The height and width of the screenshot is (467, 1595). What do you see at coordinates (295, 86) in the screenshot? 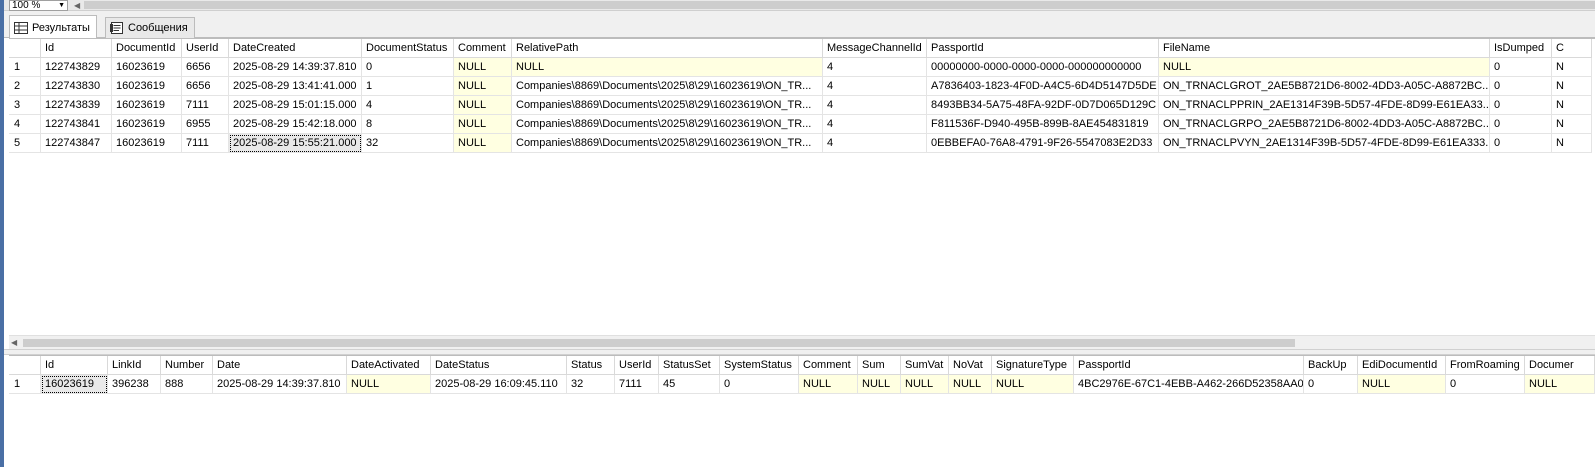
I see `table-cell: 2025-08-29 13:41:41.000` at bounding box center [295, 86].